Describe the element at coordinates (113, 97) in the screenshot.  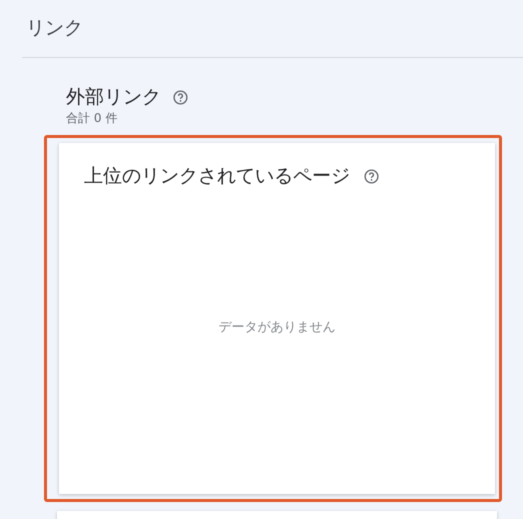
I see `section-title: 外部リンク` at that location.